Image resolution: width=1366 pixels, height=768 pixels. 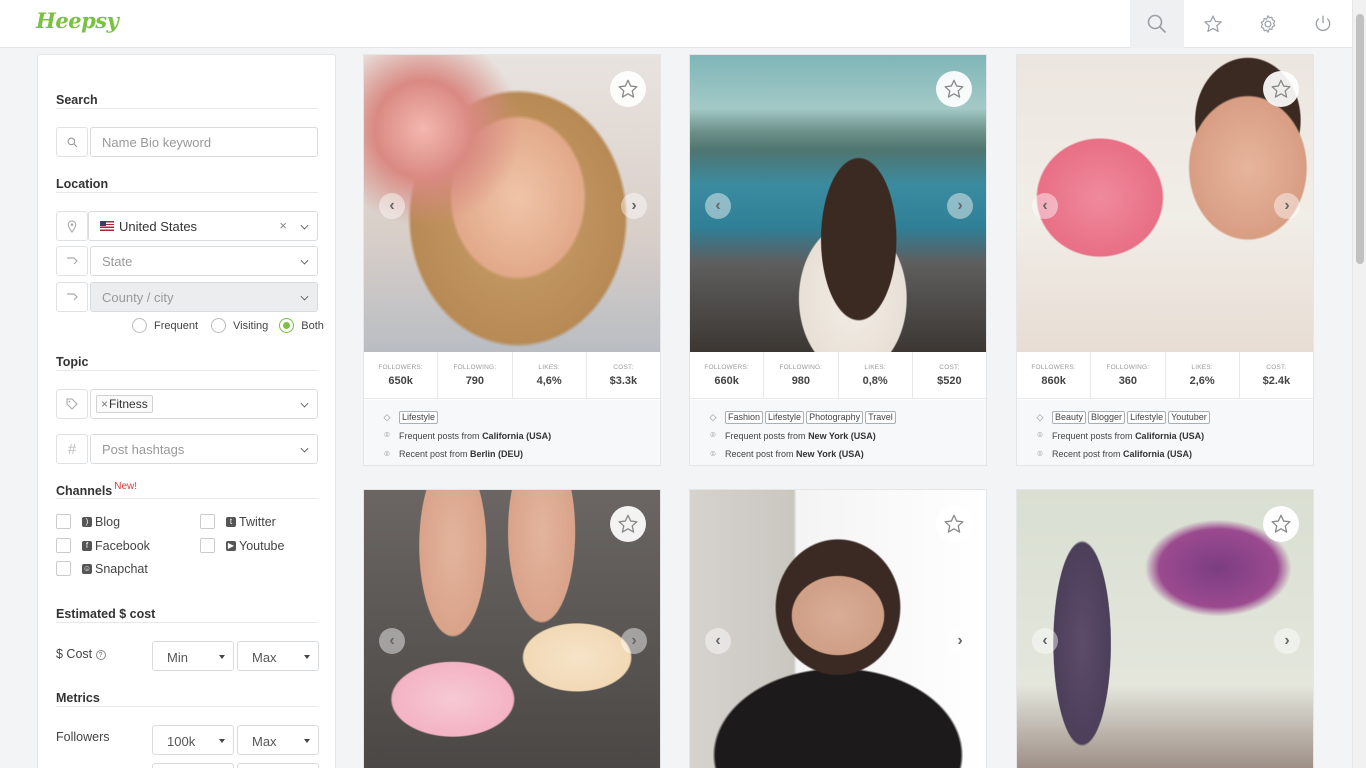 What do you see at coordinates (847, 454) in the screenshot?
I see `recent-location-row: ⌾ Recent post from New York (USA)` at bounding box center [847, 454].